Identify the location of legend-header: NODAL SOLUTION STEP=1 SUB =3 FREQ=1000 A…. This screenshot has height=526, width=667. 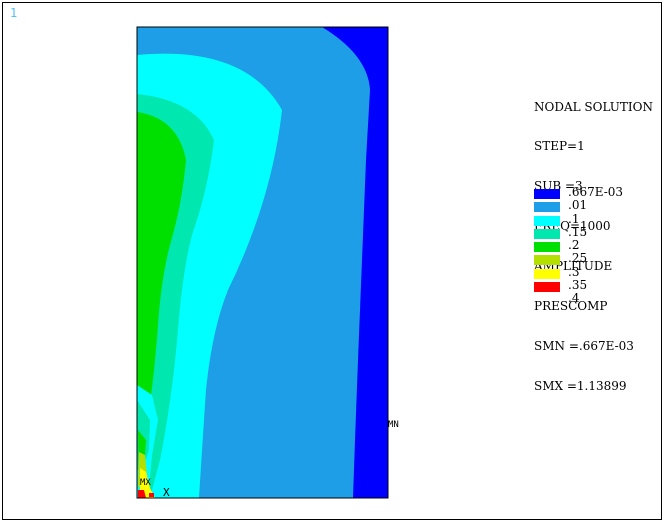
(593, 240).